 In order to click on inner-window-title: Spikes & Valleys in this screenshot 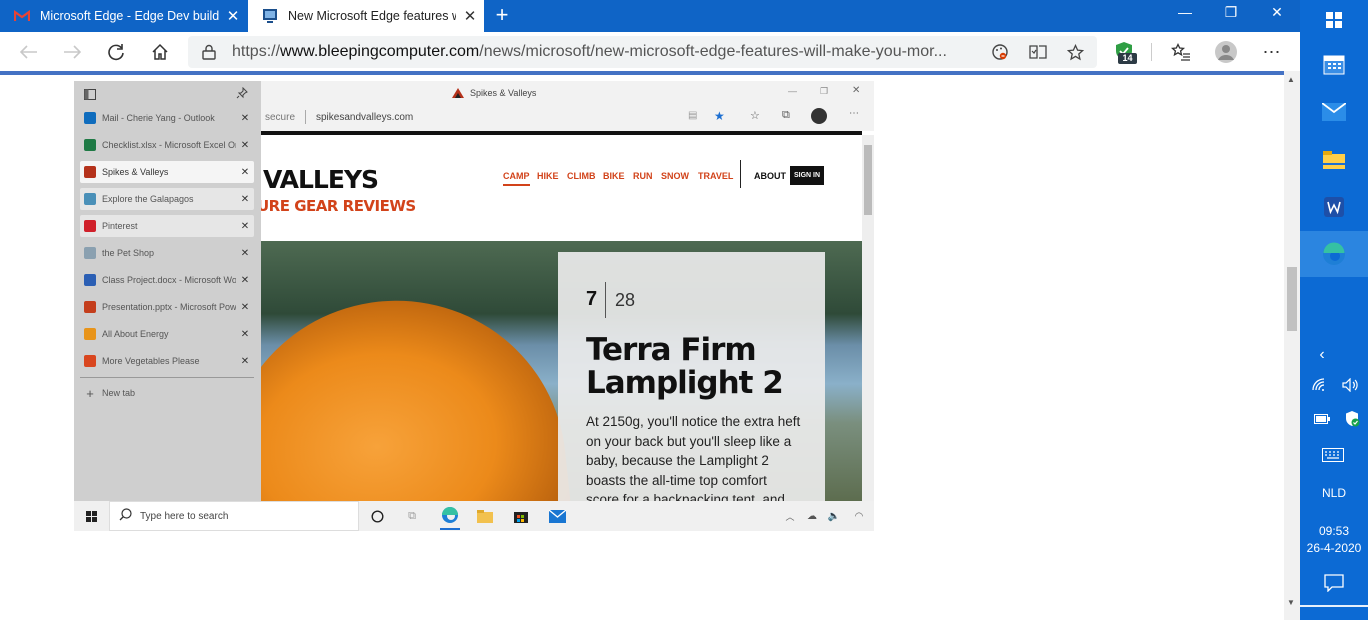, I will do `click(503, 93)`.